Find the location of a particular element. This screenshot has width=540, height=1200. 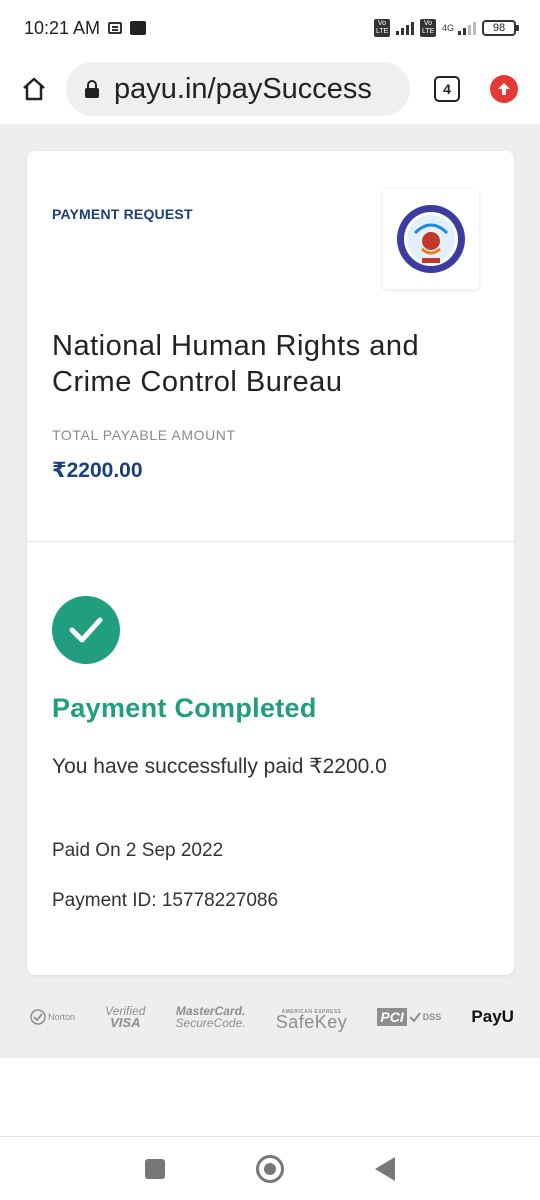

success-check-icon is located at coordinates (86, 630).